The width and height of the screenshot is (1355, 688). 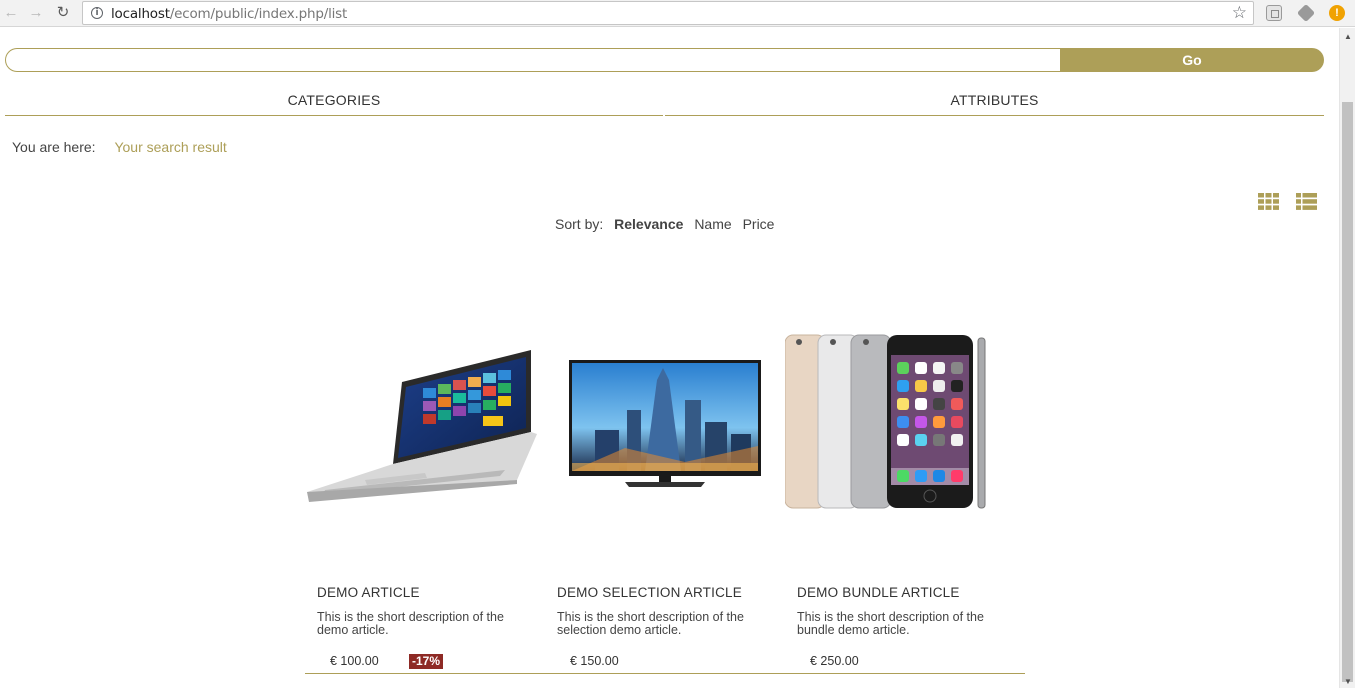 I want to click on page-scrollbar: ▲ ▼, so click(x=1347, y=358).